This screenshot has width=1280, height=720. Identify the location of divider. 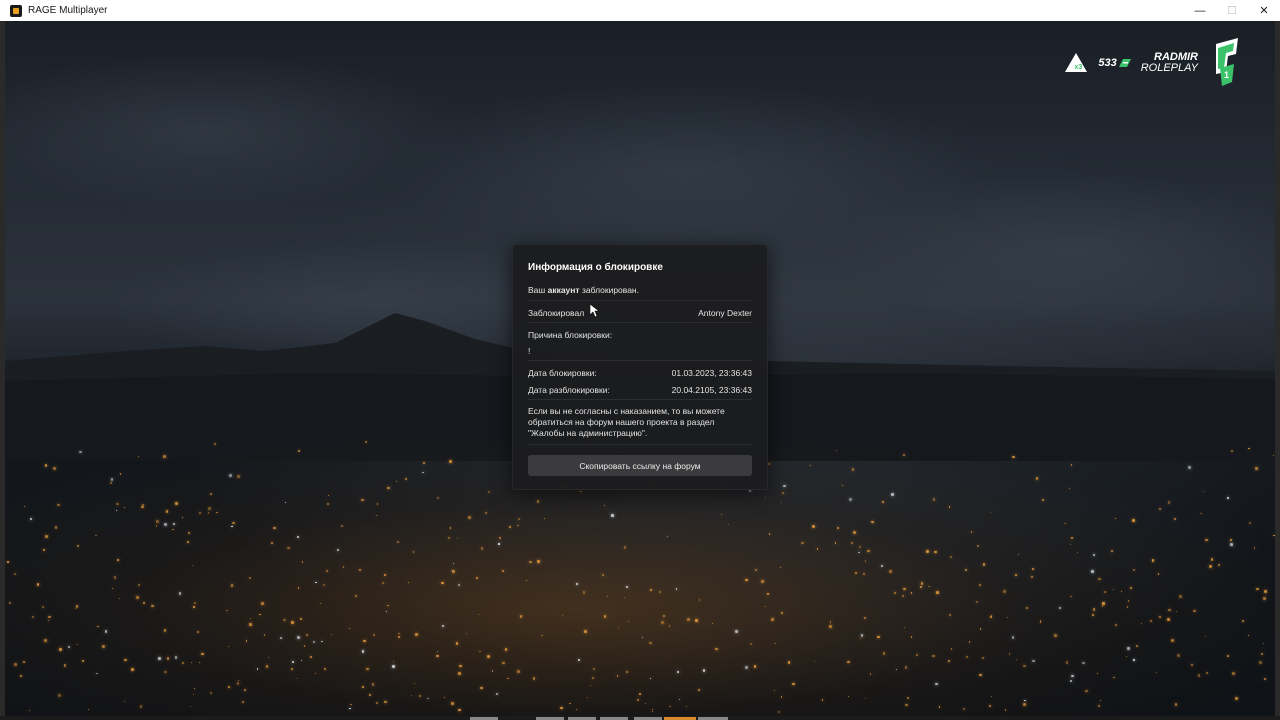
(640, 444).